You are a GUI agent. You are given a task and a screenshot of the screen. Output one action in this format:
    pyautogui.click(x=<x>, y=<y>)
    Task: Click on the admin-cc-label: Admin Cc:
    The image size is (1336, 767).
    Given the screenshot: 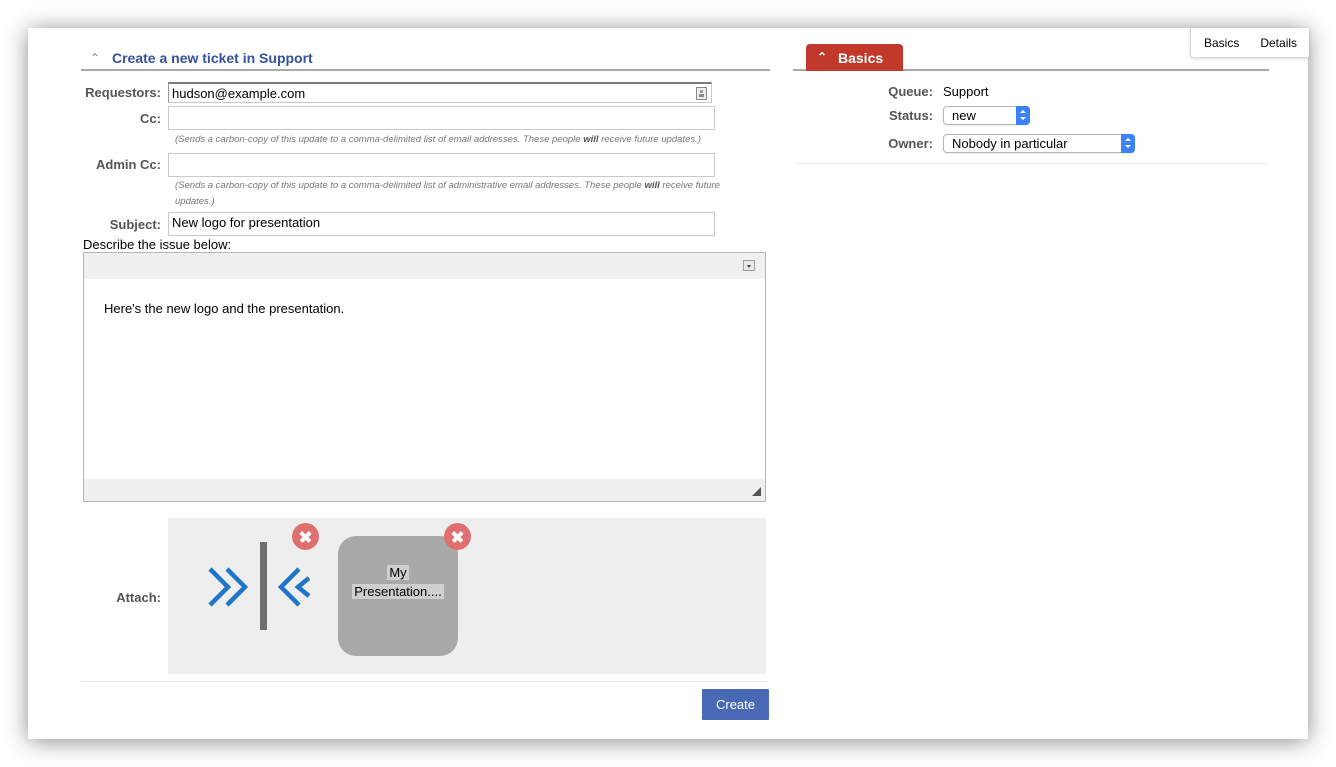 What is the action you would take?
    pyautogui.click(x=128, y=164)
    